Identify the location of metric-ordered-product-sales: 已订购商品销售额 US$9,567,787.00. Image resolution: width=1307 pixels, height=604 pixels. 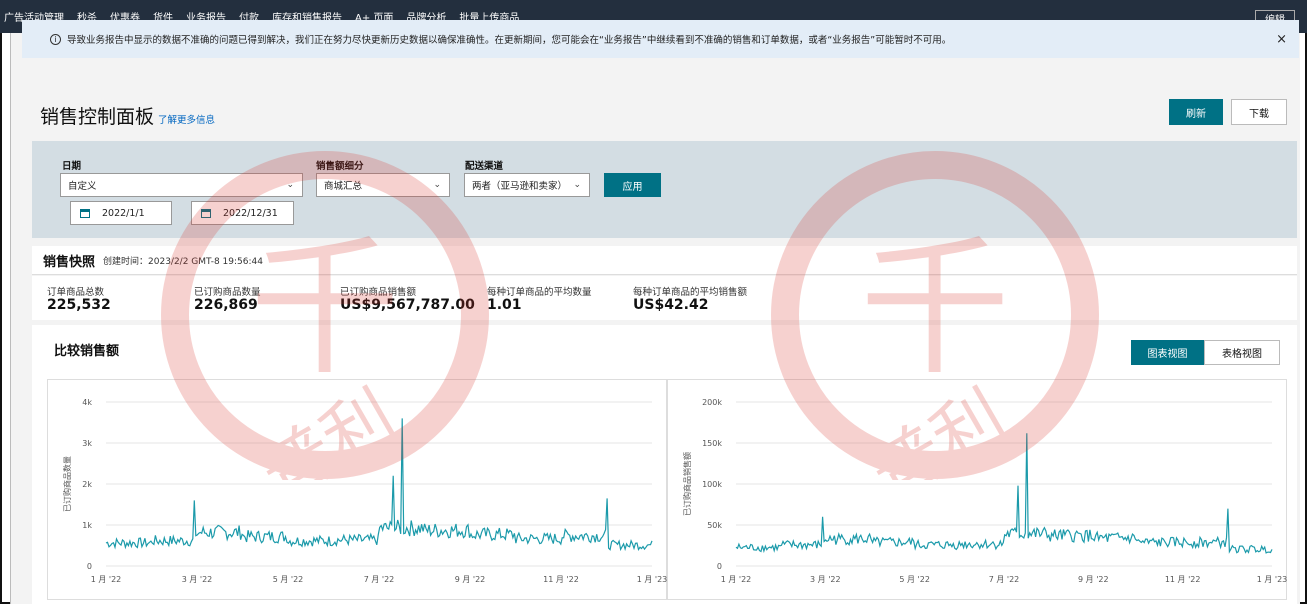
(407, 298).